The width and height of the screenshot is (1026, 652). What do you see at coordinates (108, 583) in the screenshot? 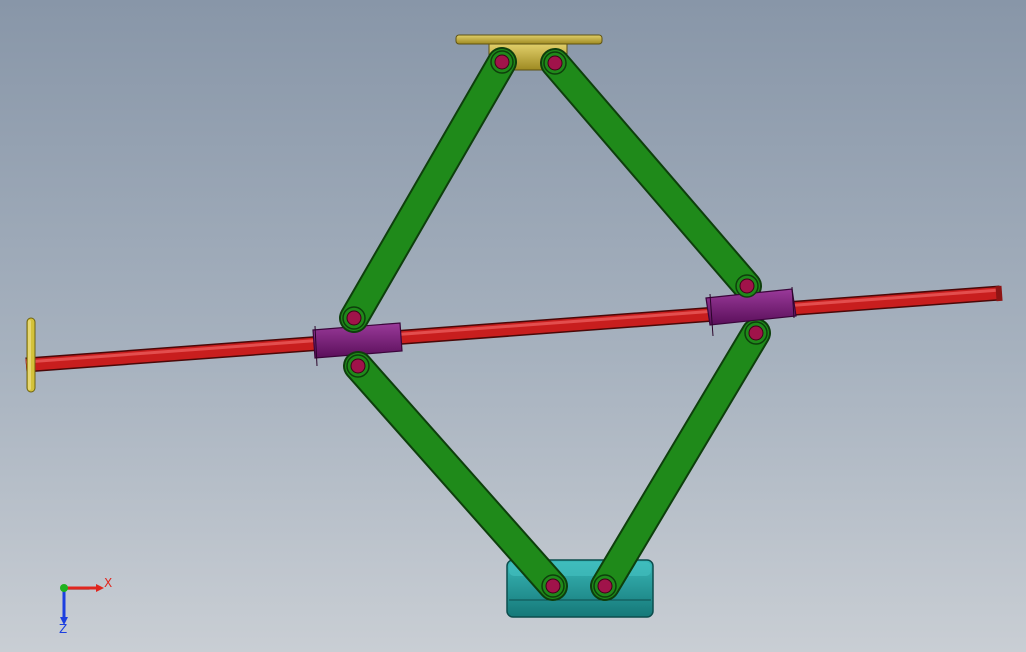
I see `triad-x-label: X` at bounding box center [108, 583].